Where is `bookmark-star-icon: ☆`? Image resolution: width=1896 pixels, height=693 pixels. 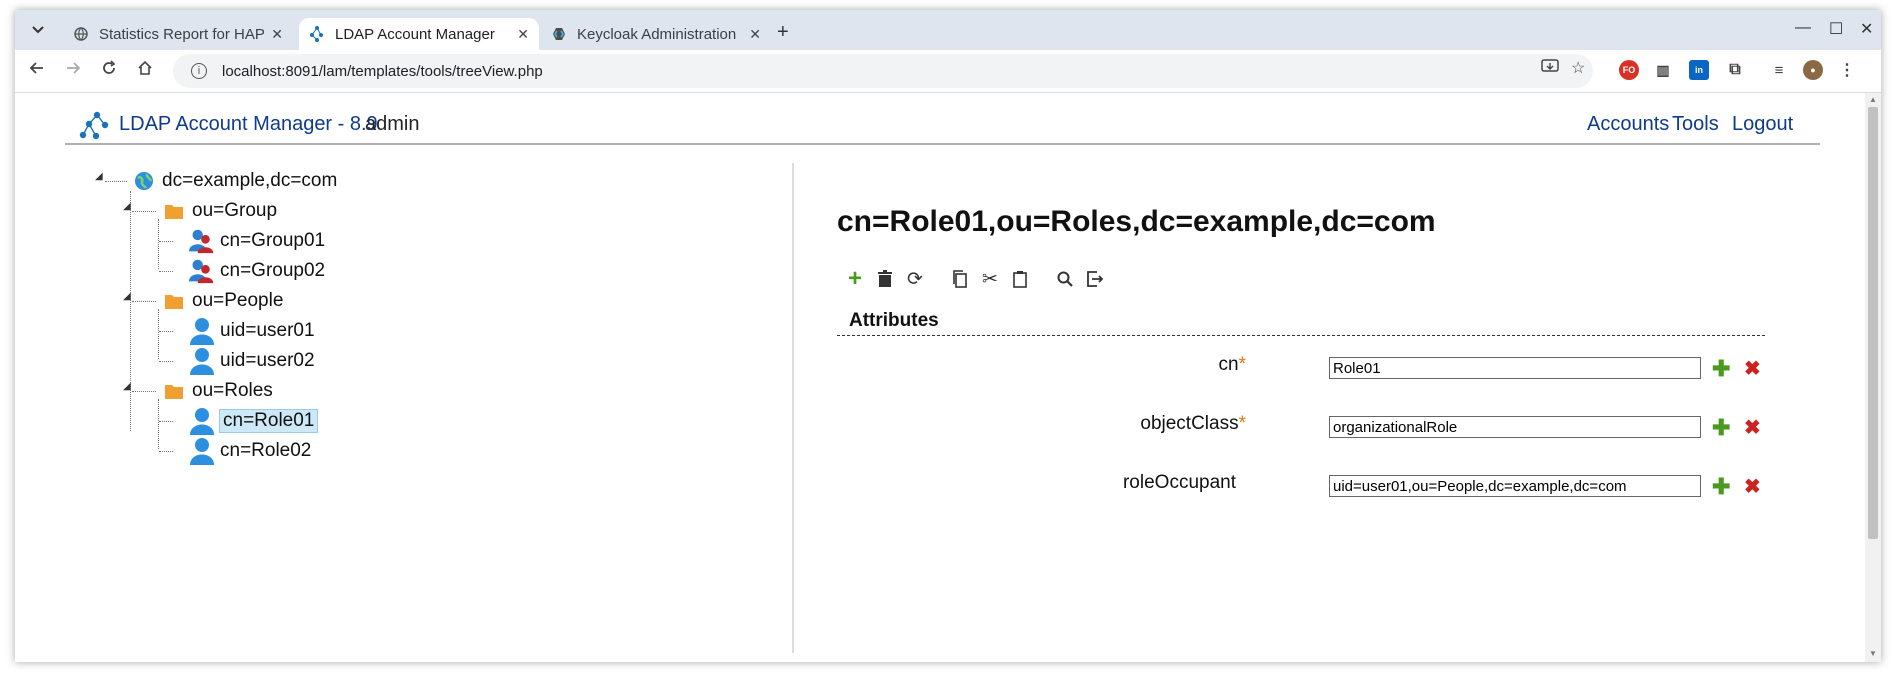 bookmark-star-icon: ☆ is located at coordinates (1578, 68).